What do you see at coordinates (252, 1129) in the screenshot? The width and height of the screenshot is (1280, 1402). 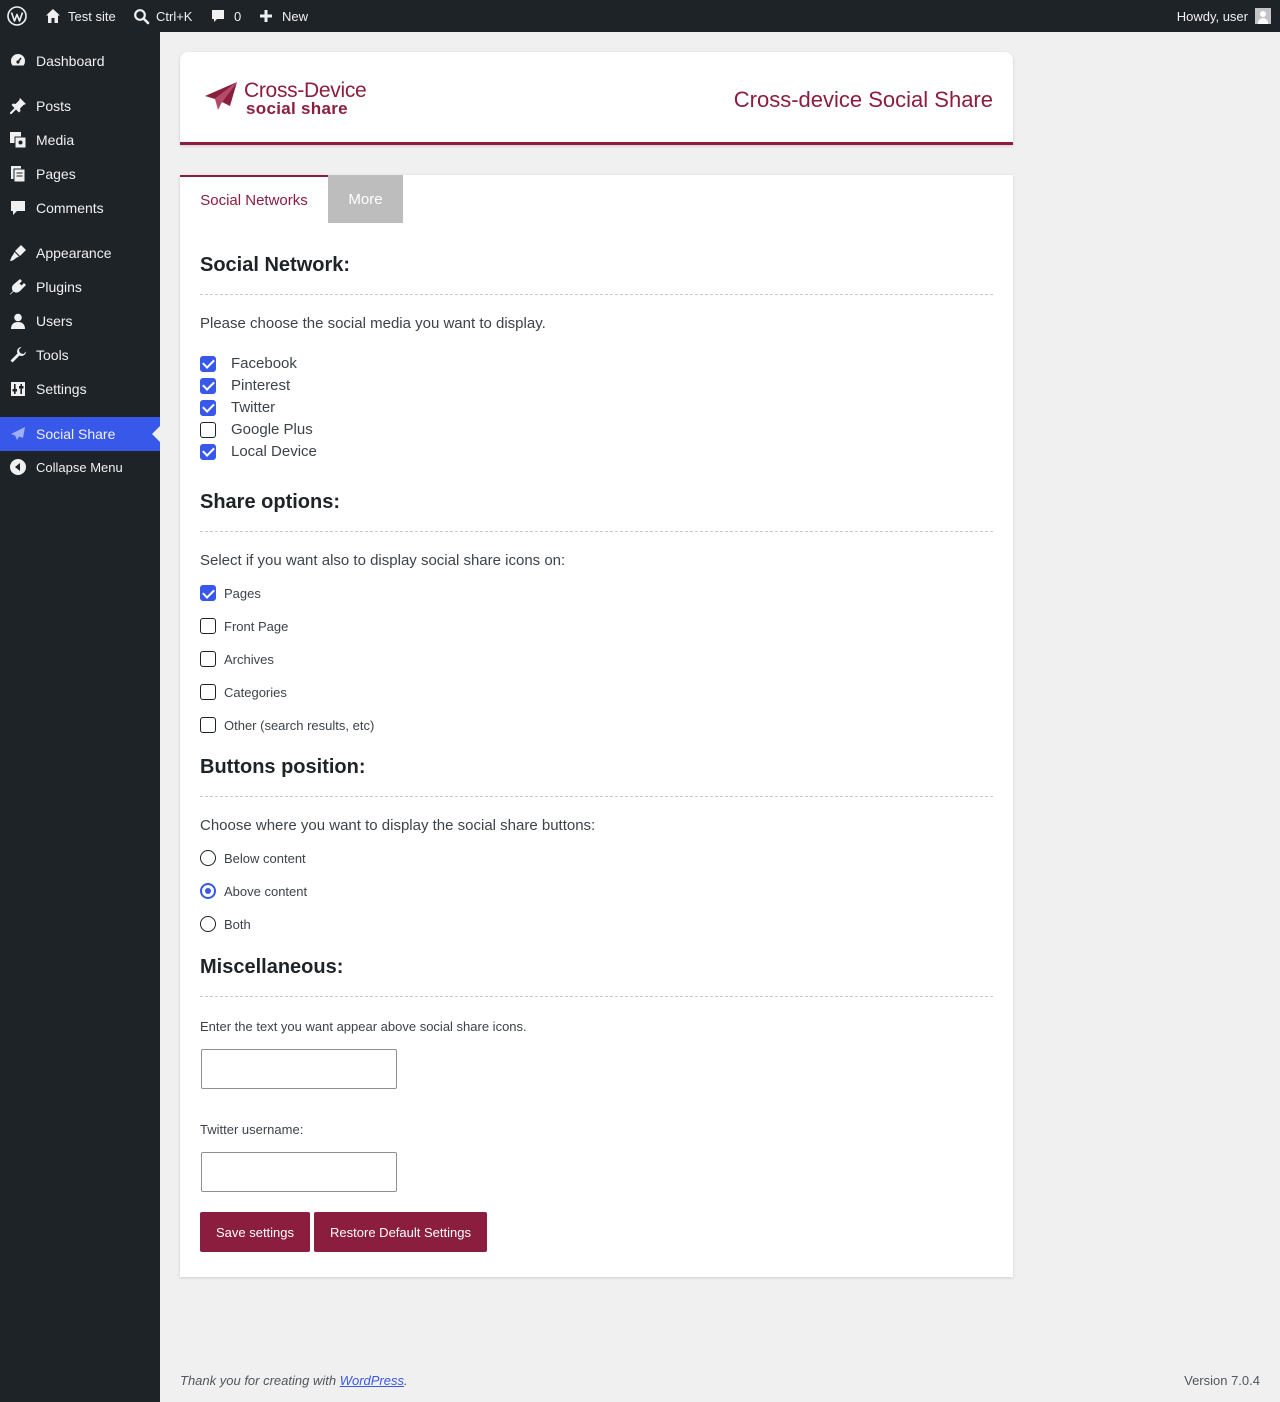 I see `twitter-username-label: Twitter username:` at bounding box center [252, 1129].